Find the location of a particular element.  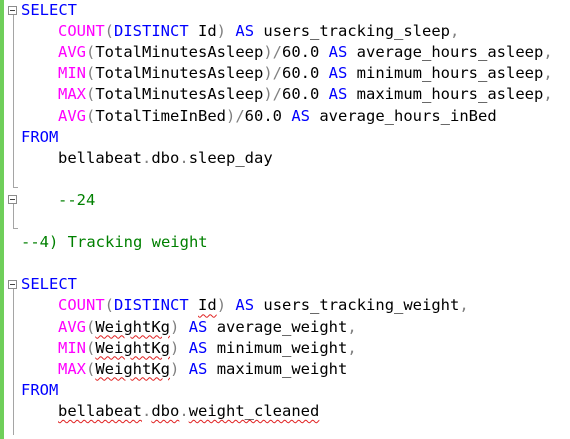

code-token: users_tracking_weight is located at coordinates (357, 305).